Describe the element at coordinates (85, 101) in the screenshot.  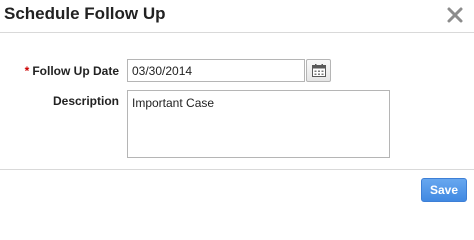
I see `description-label: Description` at that location.